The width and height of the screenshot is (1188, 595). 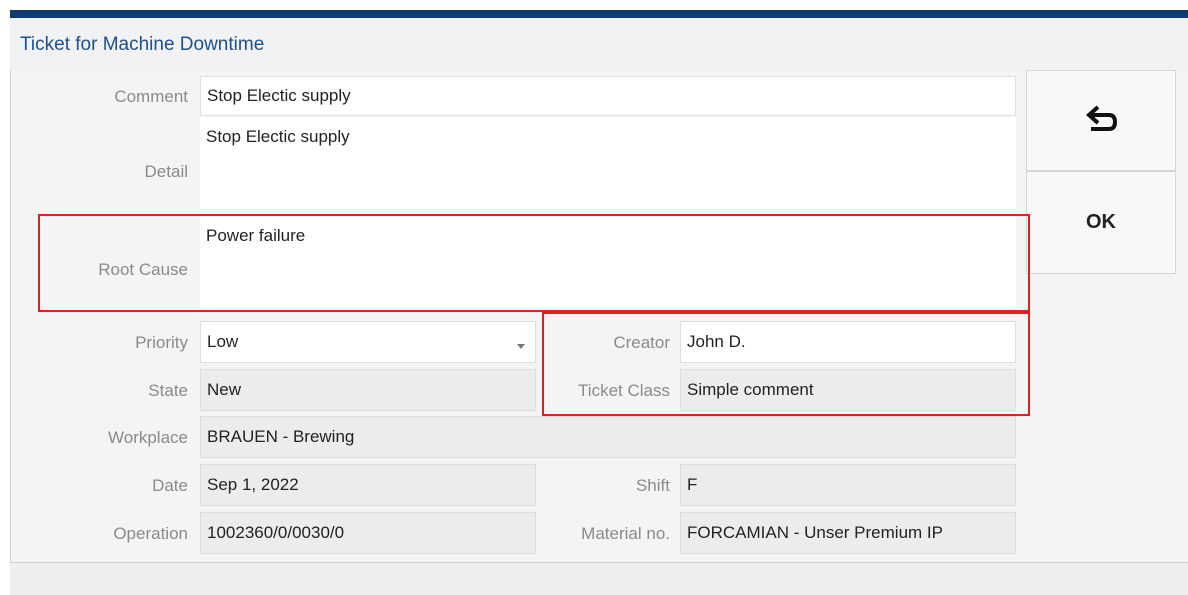 I want to click on priority-select: Low, so click(x=368, y=342).